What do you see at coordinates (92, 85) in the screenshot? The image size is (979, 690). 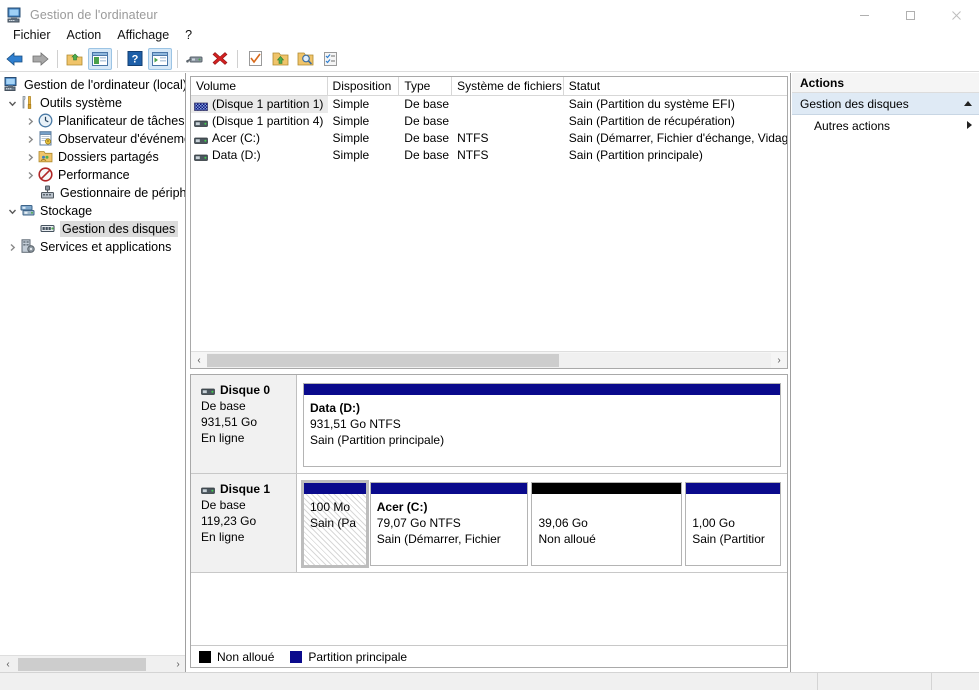 I see `tree-item-root: Gestion de l'ordinateur (local)` at bounding box center [92, 85].